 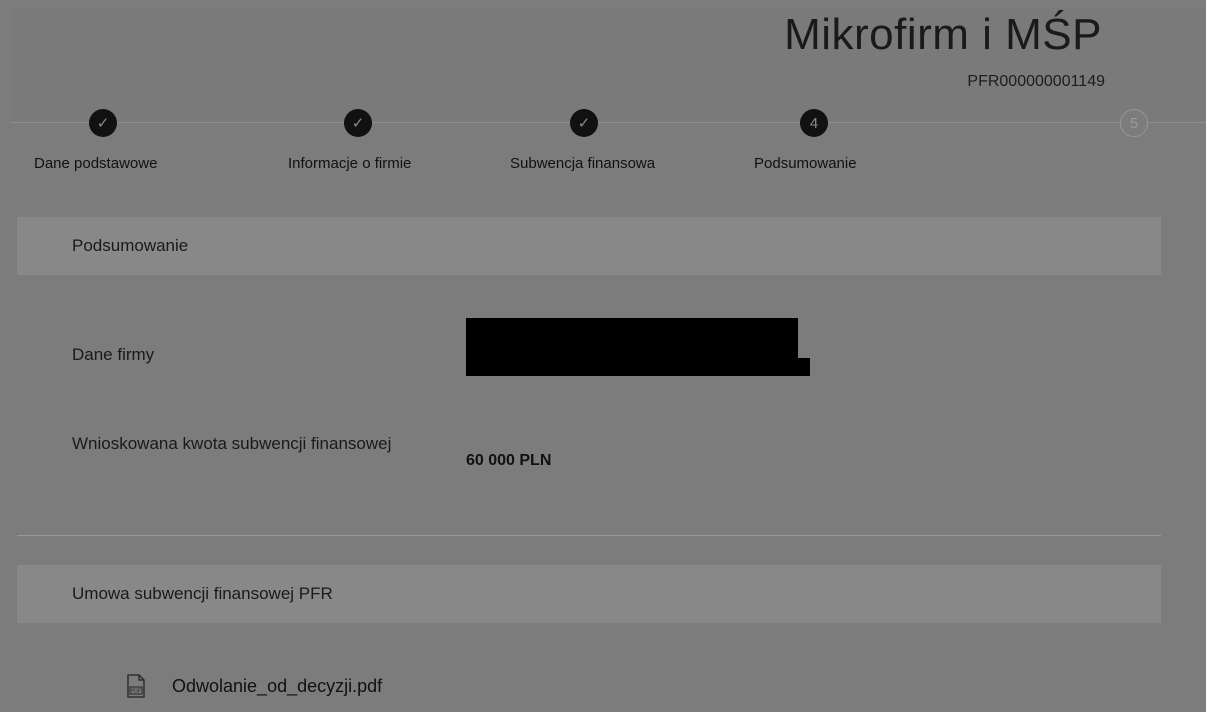 I want to click on summary-heading: Podsumowanie, so click(x=130, y=245).